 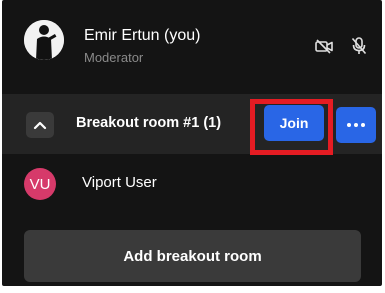 I want to click on more-dots-icon, so click(x=356, y=125).